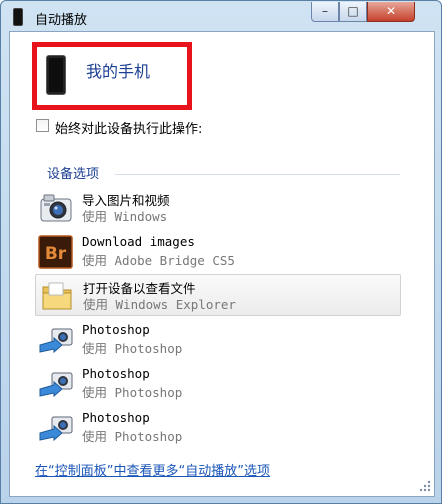  I want to click on folder-icon, so click(57, 296).